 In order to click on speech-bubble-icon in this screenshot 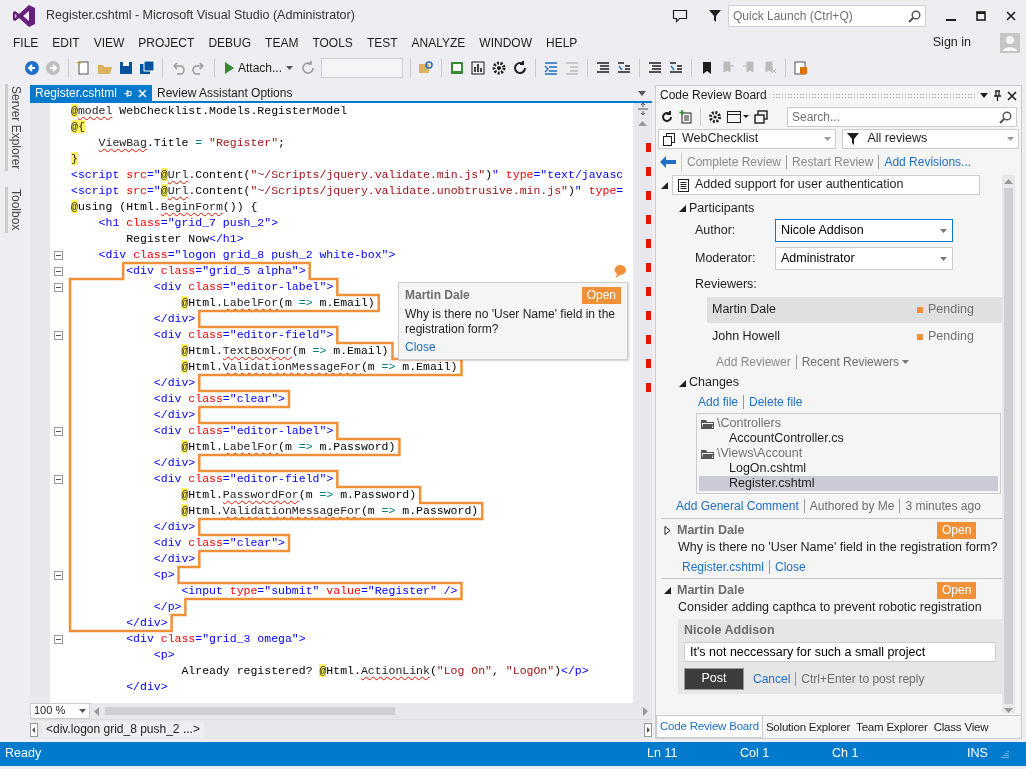, I will do `click(680, 16)`.